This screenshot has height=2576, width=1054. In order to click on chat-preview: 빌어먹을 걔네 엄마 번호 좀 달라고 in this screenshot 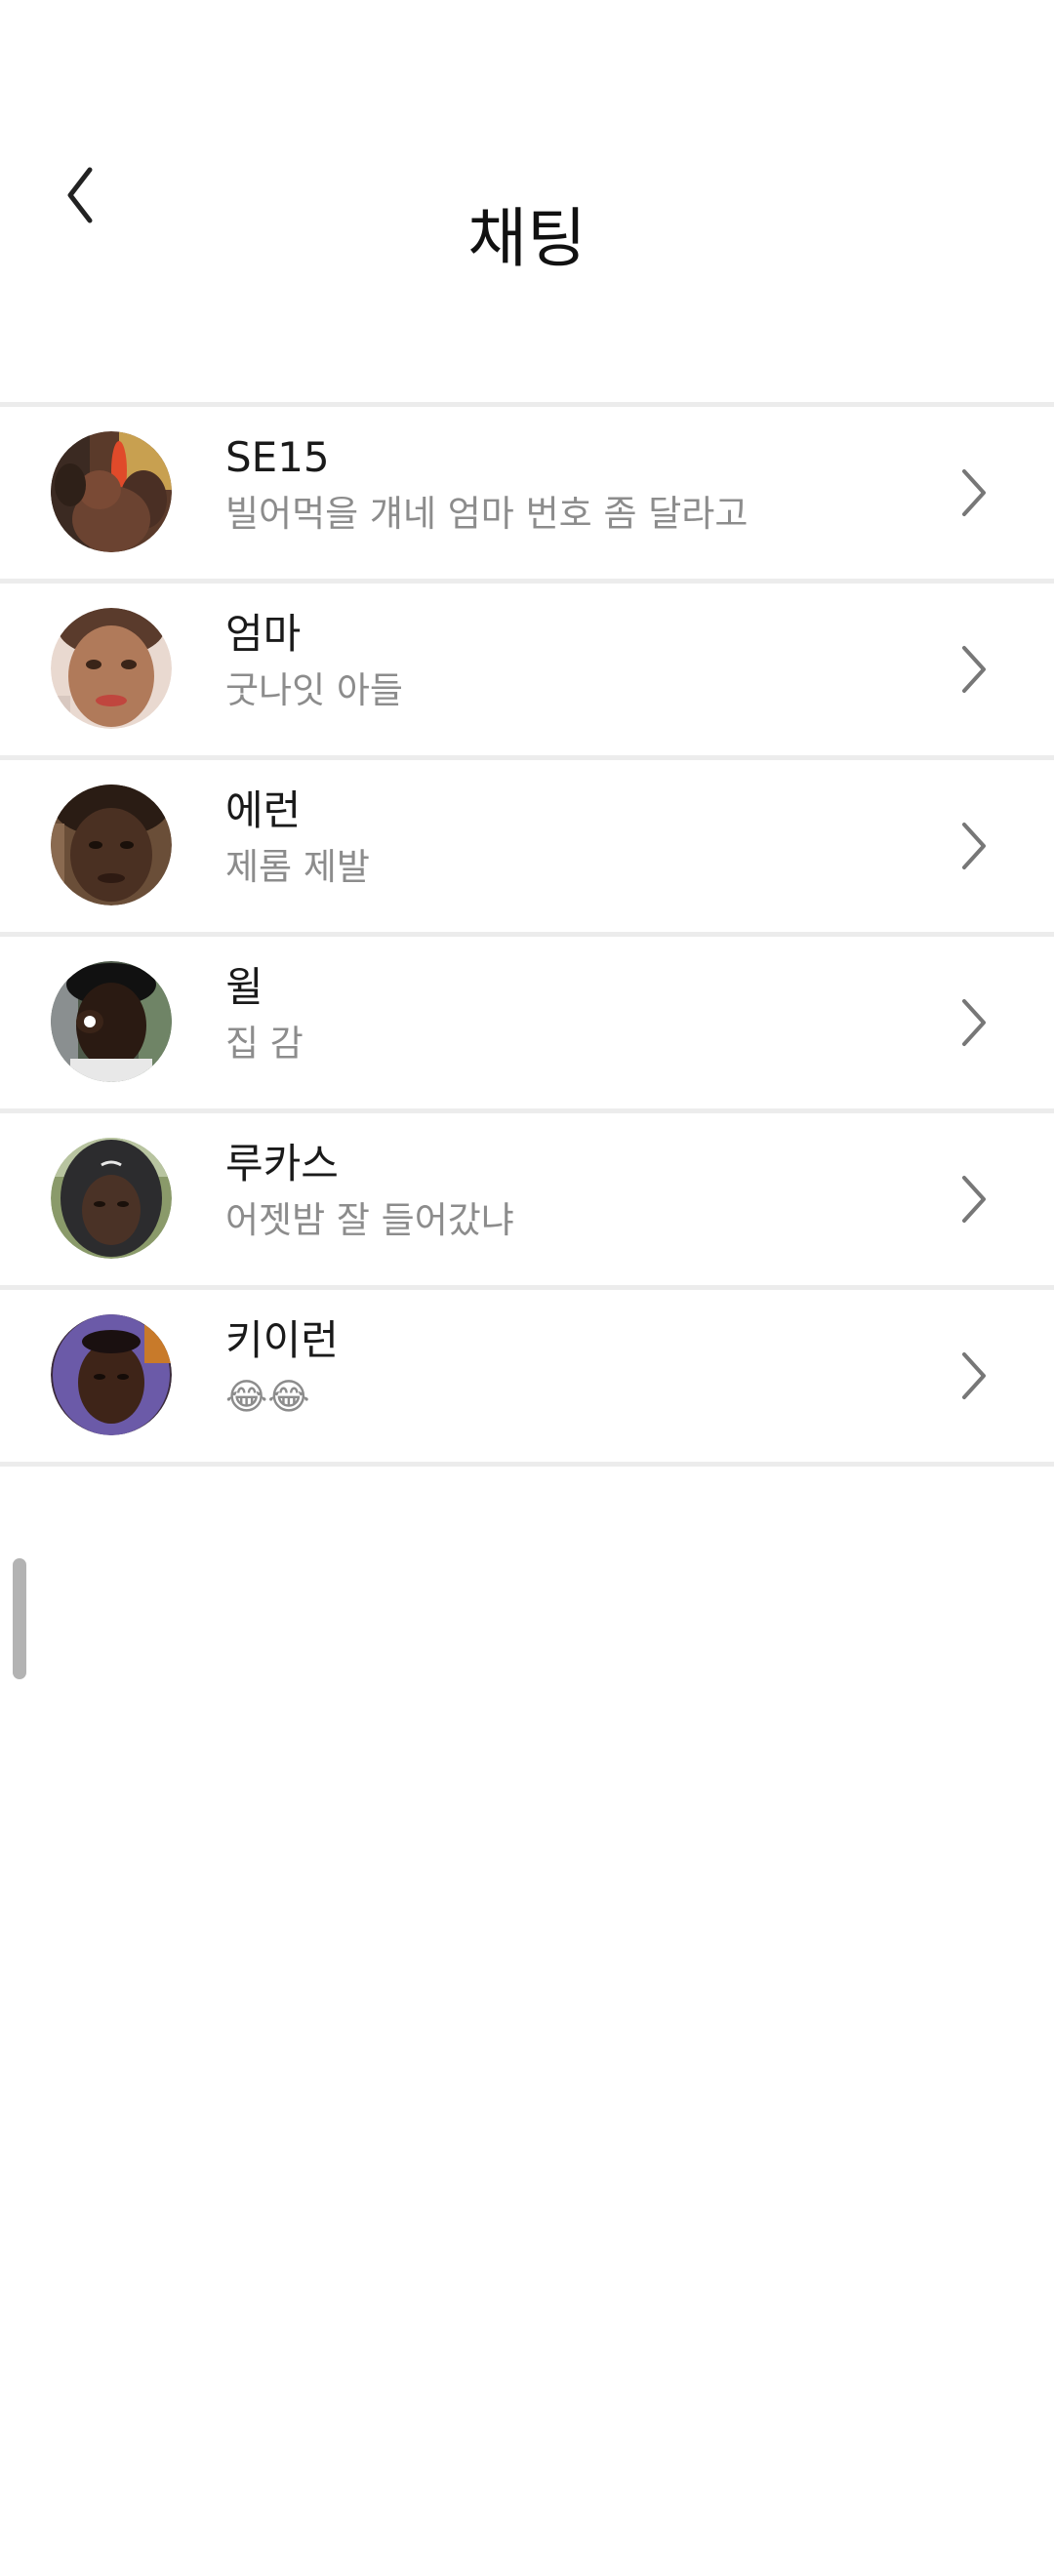, I will do `click(487, 514)`.